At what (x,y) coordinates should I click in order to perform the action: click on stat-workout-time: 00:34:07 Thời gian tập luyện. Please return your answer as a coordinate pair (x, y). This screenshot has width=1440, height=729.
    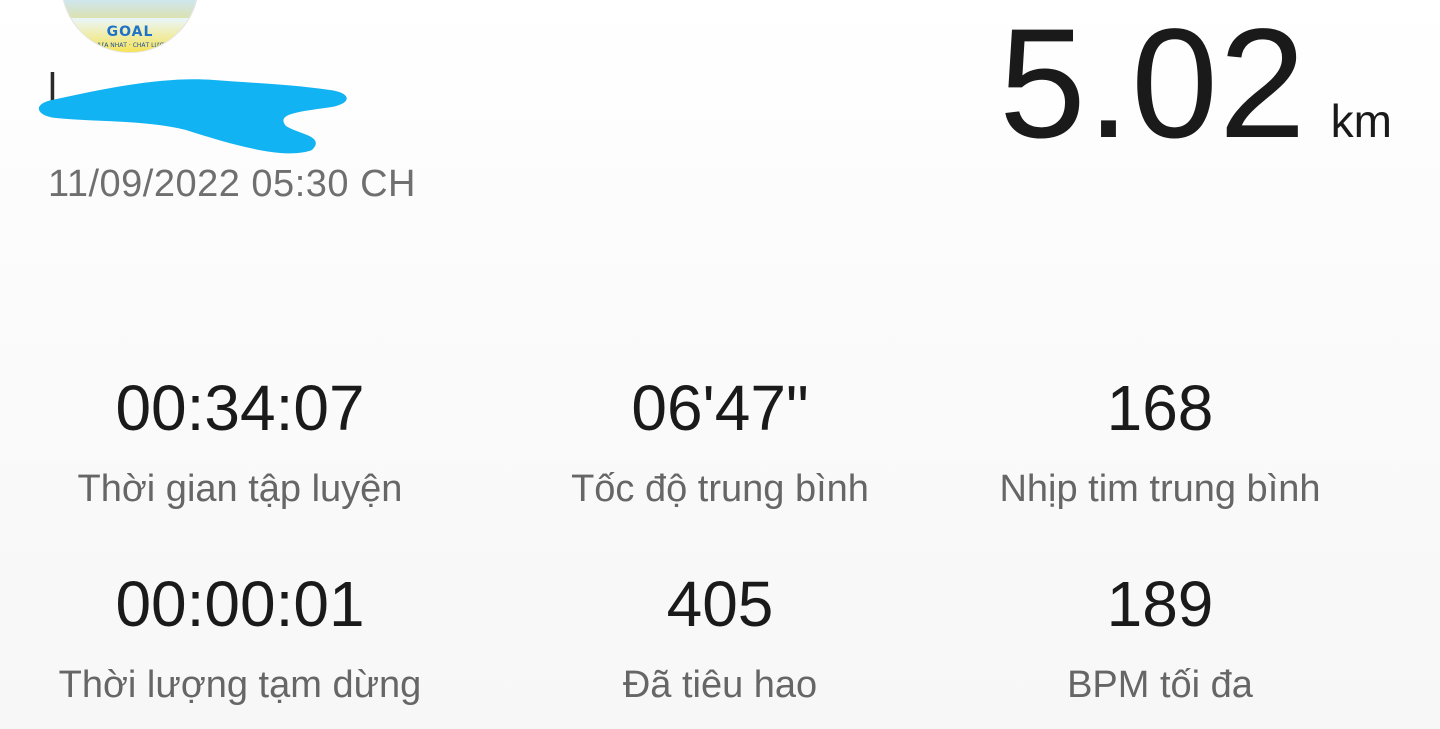
    Looking at the image, I should click on (240, 468).